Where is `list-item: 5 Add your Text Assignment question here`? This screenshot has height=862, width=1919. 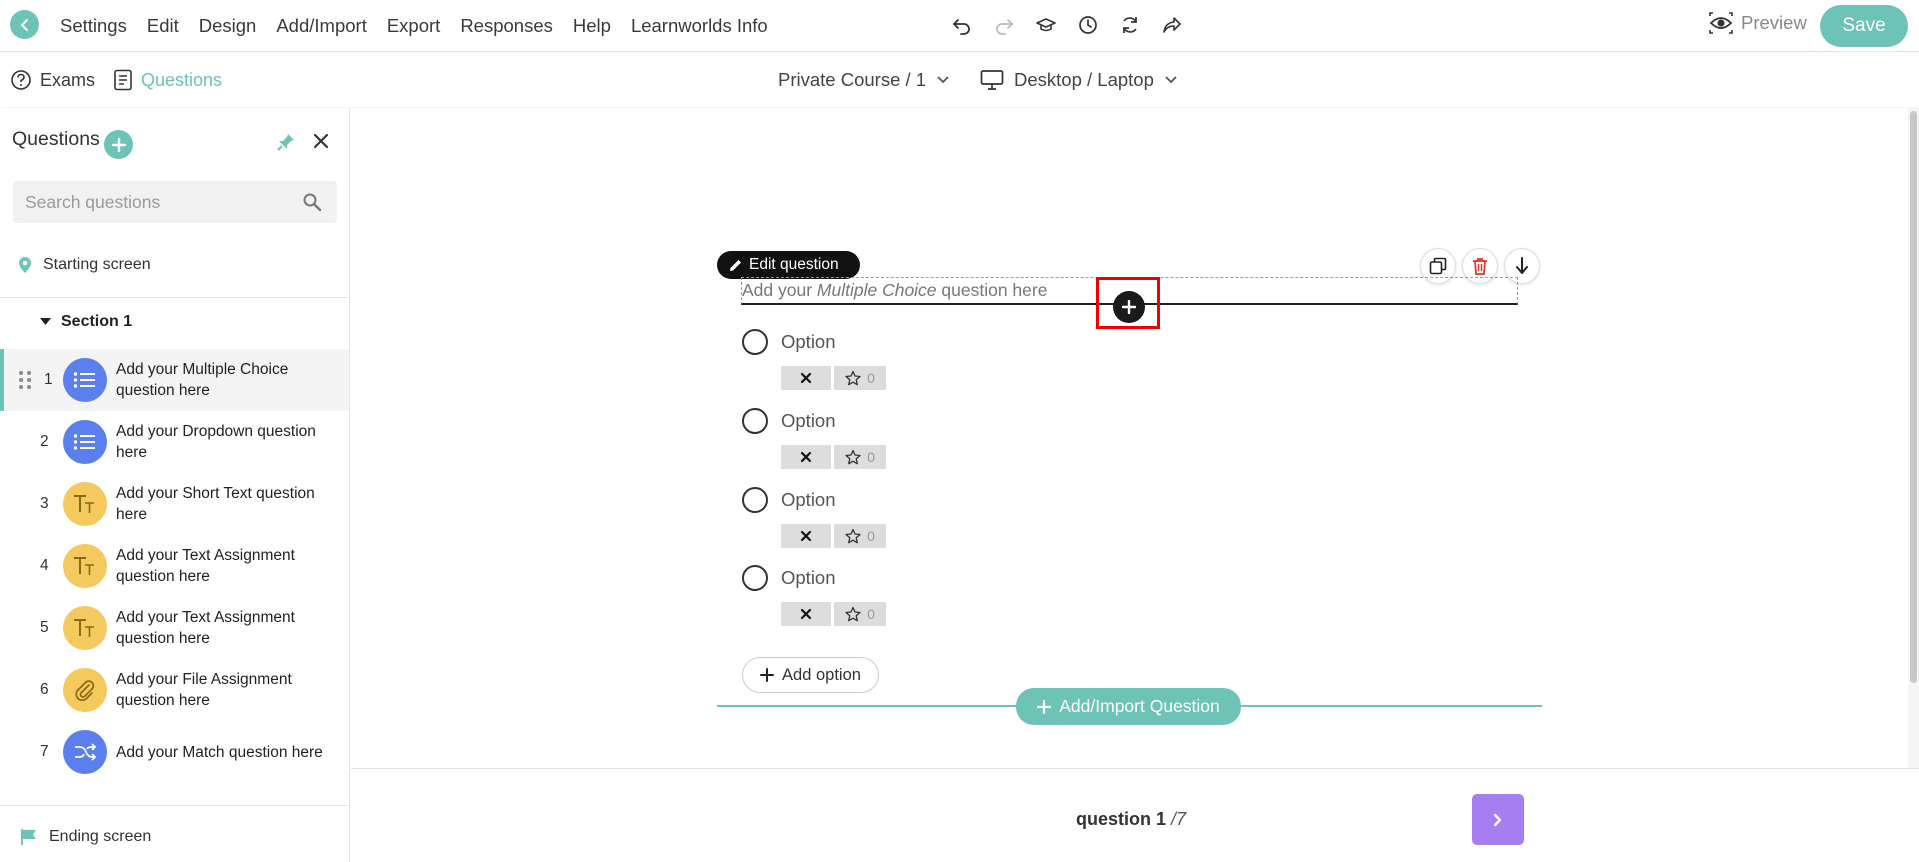 list-item: 5 Add your Text Assignment question here is located at coordinates (174, 628).